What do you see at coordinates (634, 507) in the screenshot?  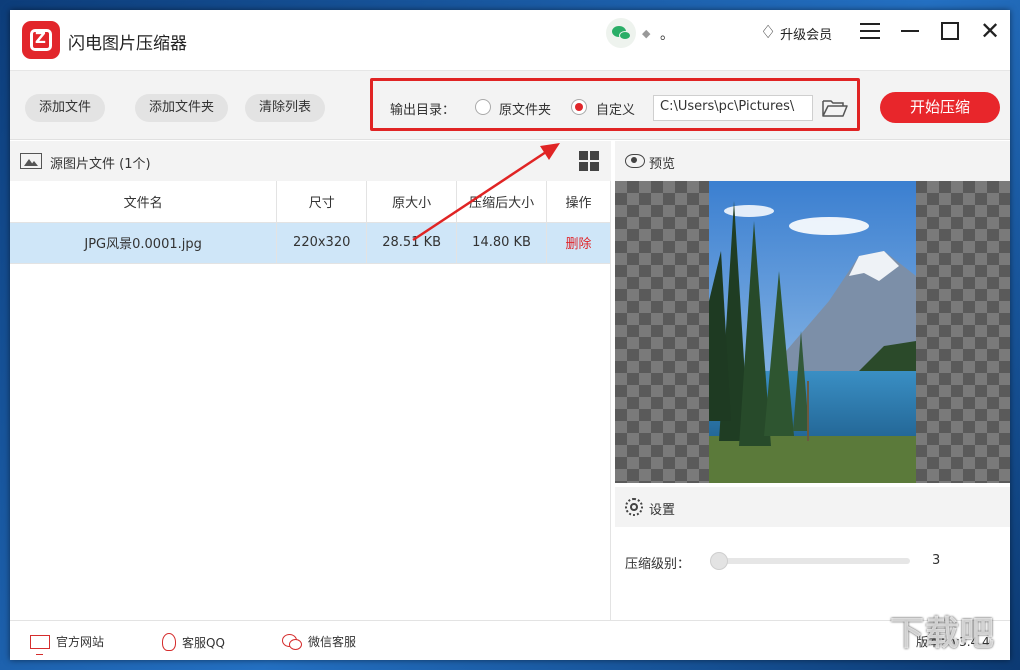 I see `gear-icon` at bounding box center [634, 507].